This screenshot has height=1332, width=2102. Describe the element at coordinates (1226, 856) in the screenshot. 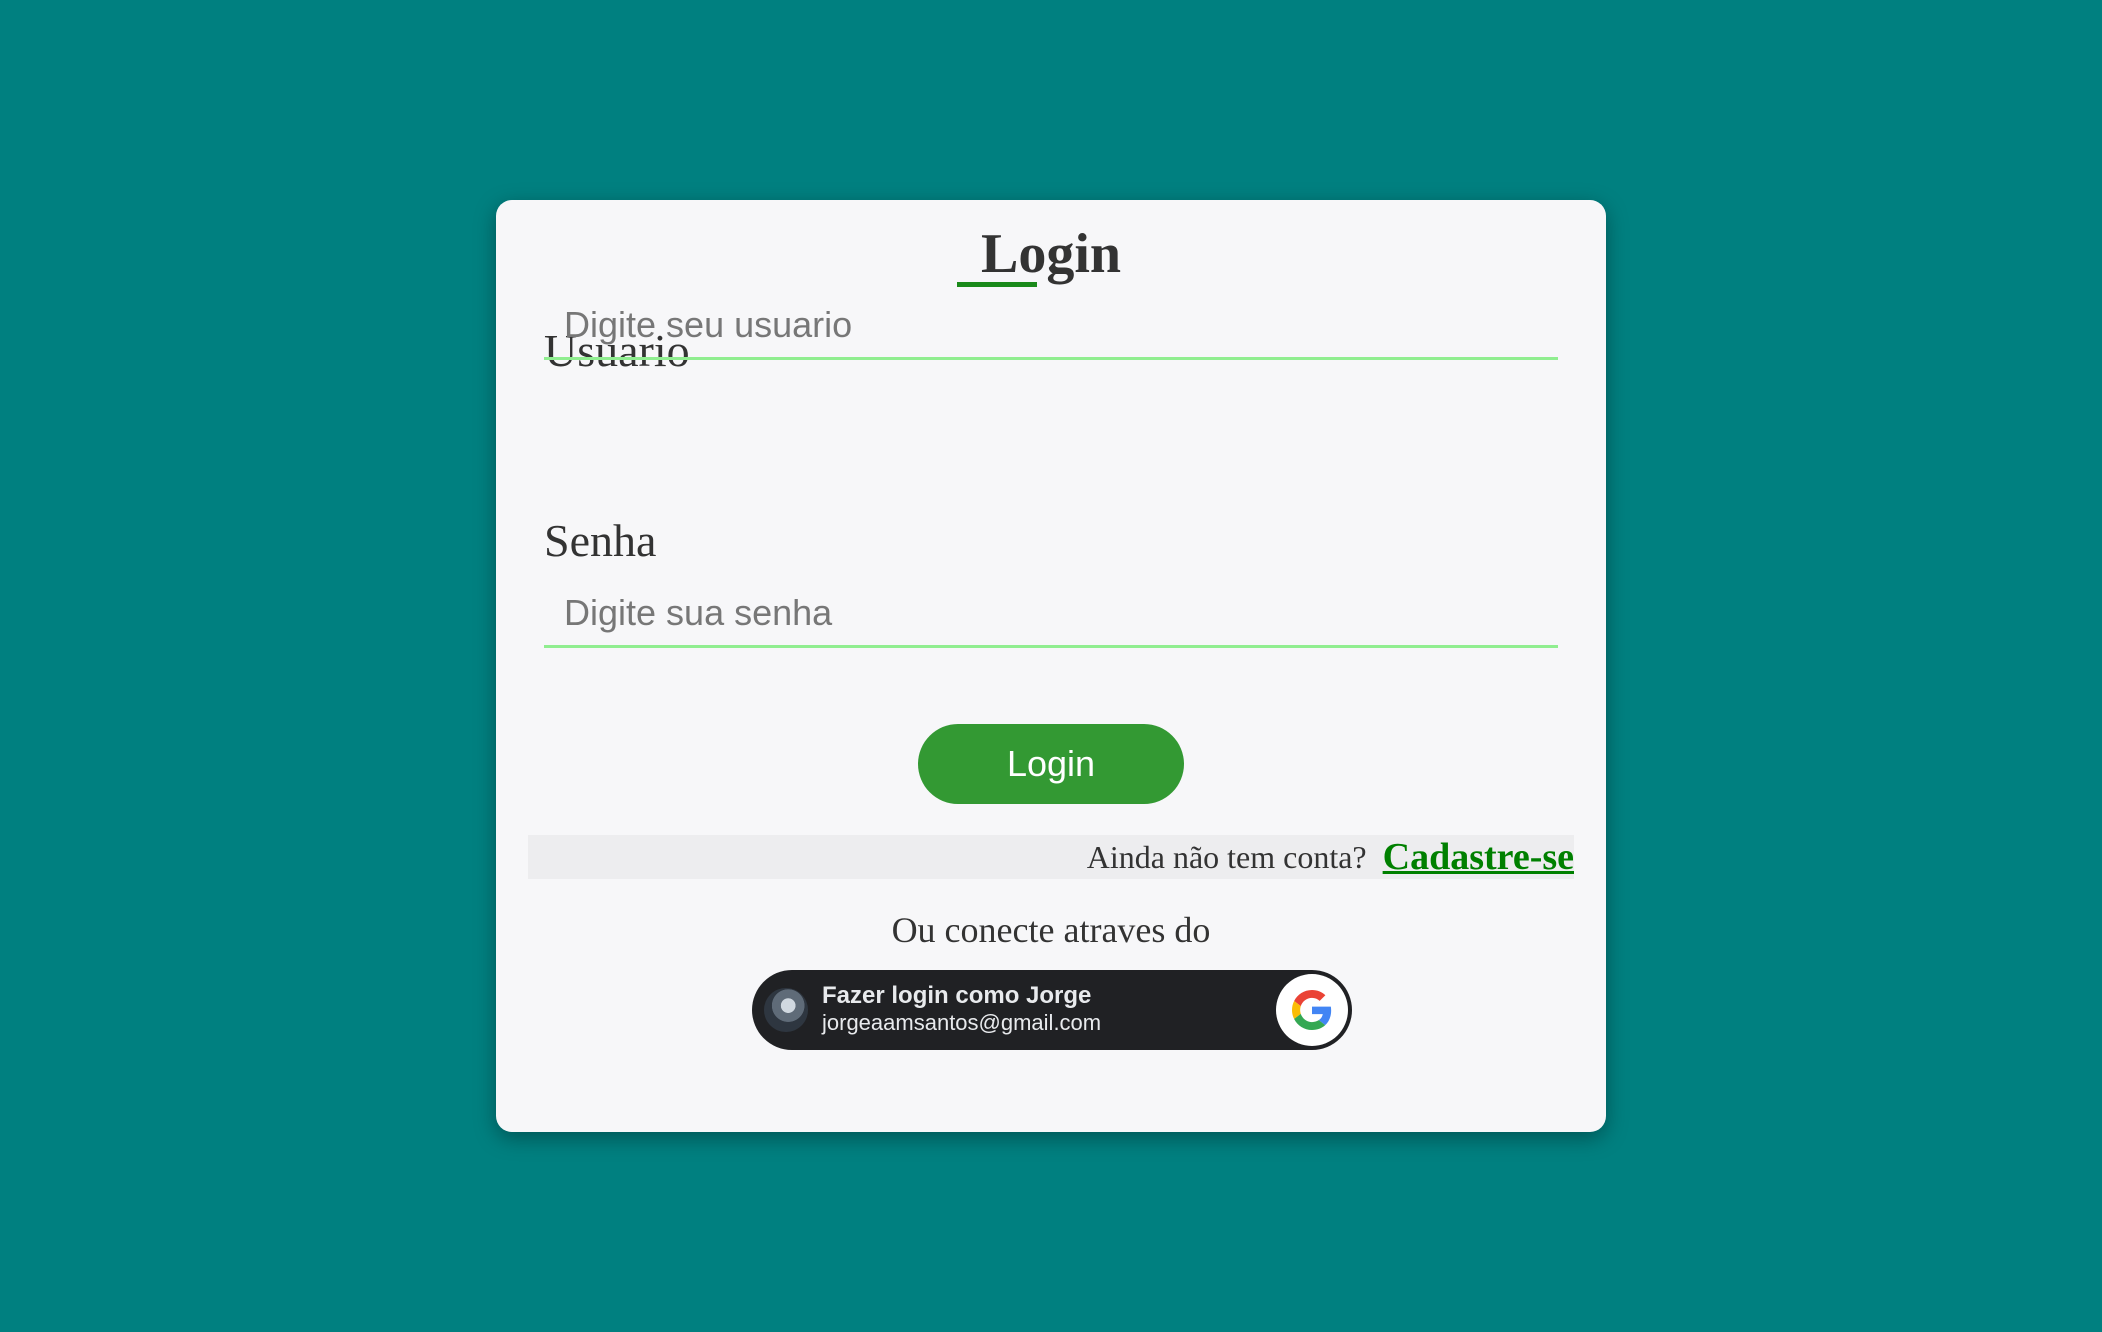

I see `signup-prompt: Ainda não tem conta?` at that location.